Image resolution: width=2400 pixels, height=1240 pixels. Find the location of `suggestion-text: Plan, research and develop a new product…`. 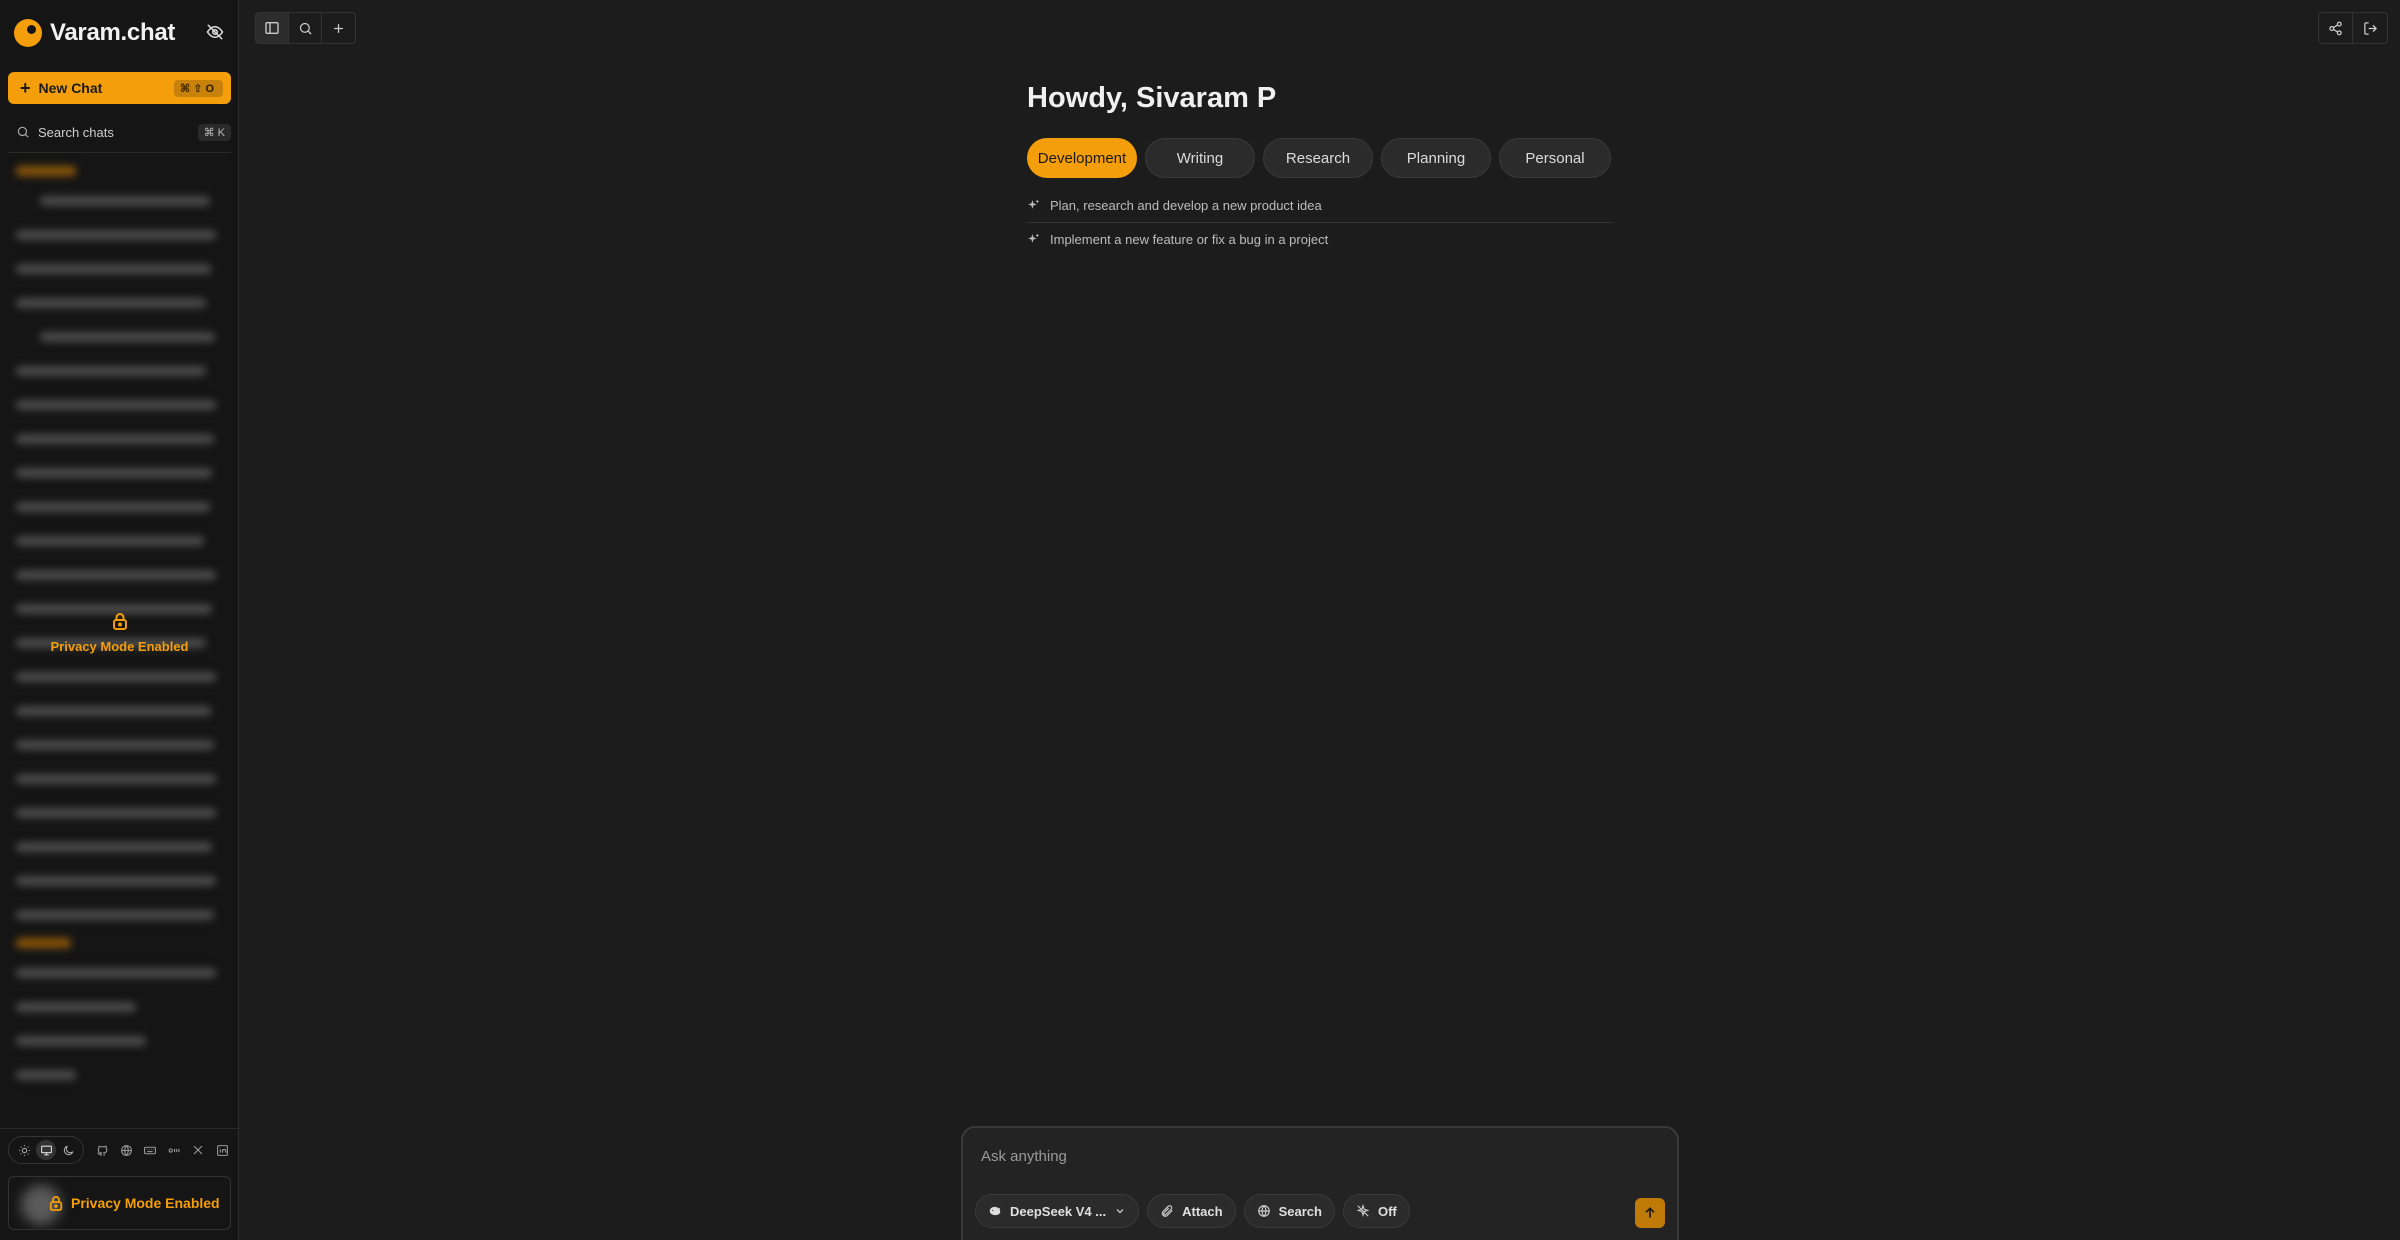

suggestion-text: Plan, research and develop a new product… is located at coordinates (1186, 205).